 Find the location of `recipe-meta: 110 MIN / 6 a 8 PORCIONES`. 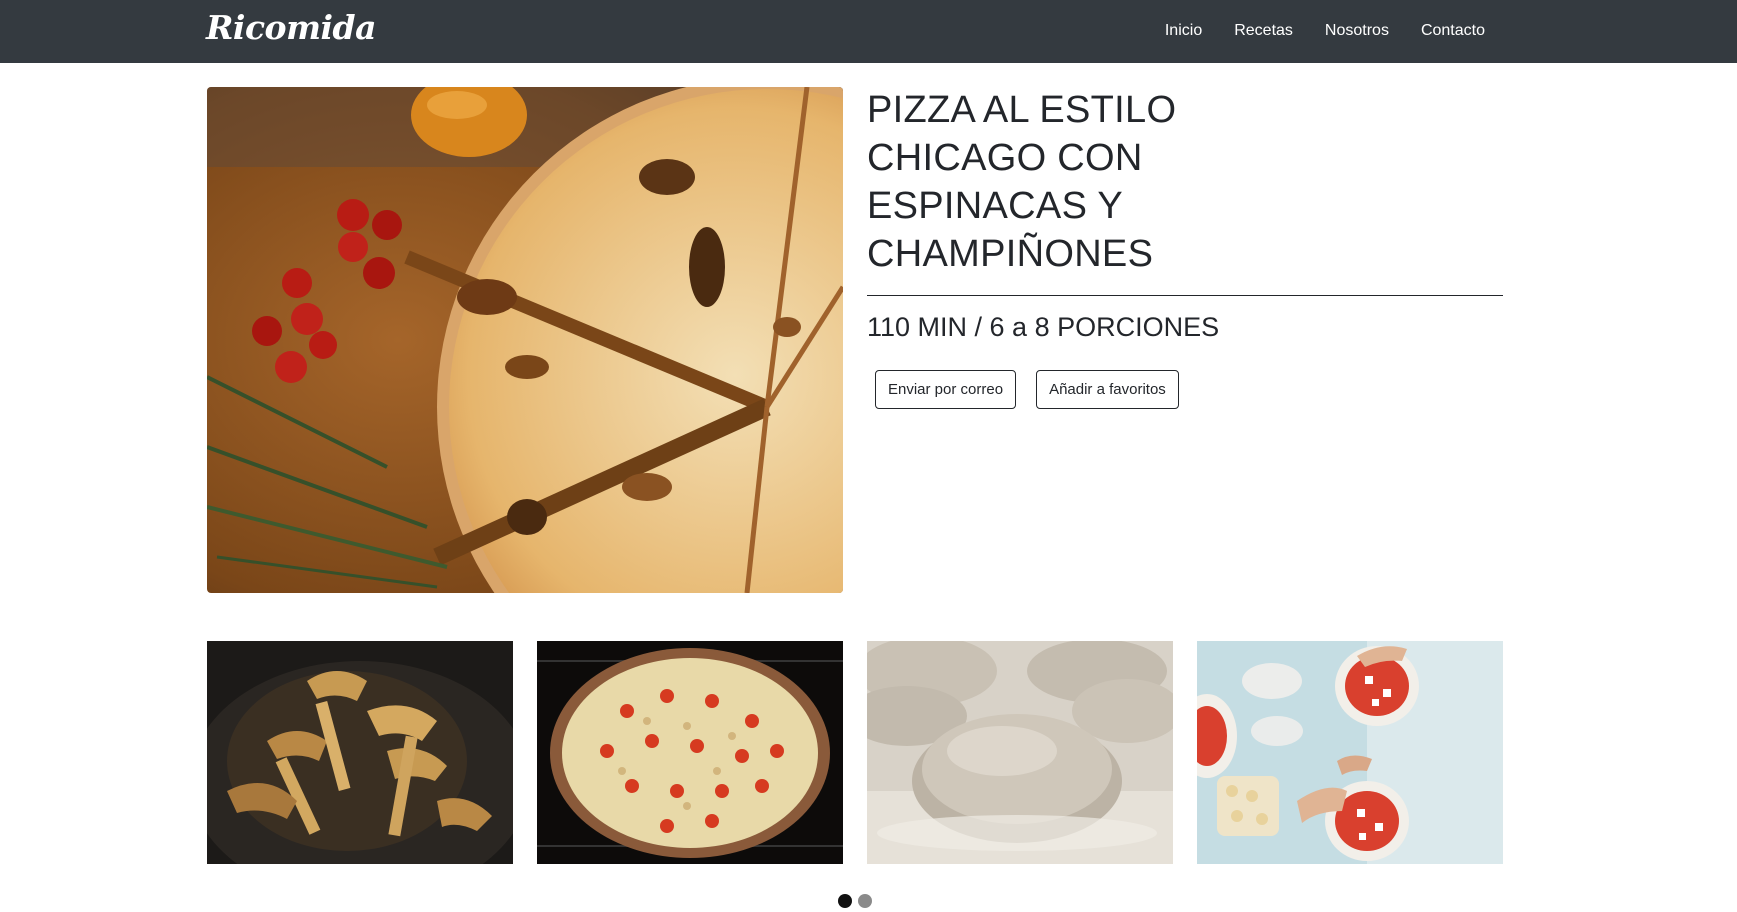

recipe-meta: 110 MIN / 6 a 8 PORCIONES is located at coordinates (1043, 327).